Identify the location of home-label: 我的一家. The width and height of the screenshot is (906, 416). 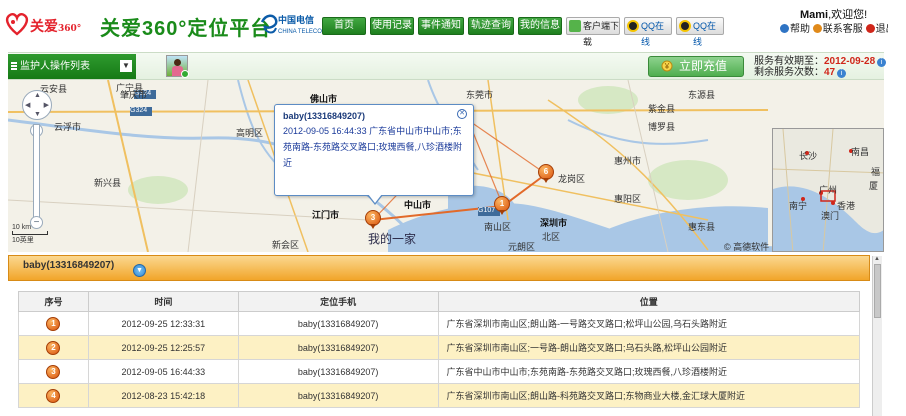
(392, 239).